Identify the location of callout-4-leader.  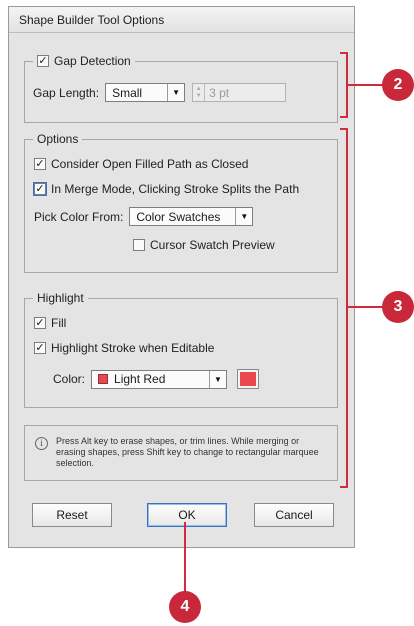
(185, 557).